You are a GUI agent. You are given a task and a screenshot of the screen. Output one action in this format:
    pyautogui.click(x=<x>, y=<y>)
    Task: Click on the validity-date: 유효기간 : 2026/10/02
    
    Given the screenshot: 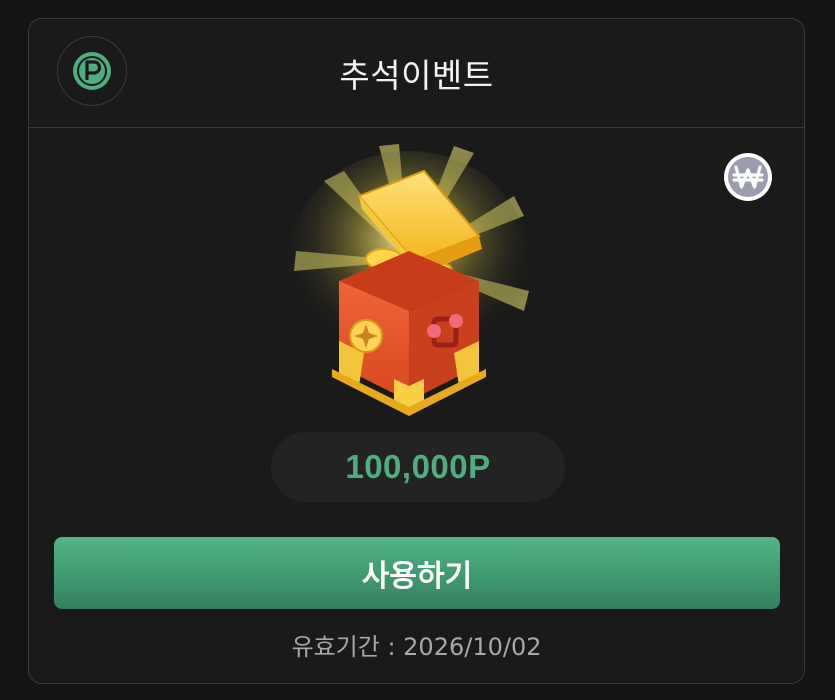 What is the action you would take?
    pyautogui.click(x=416, y=646)
    